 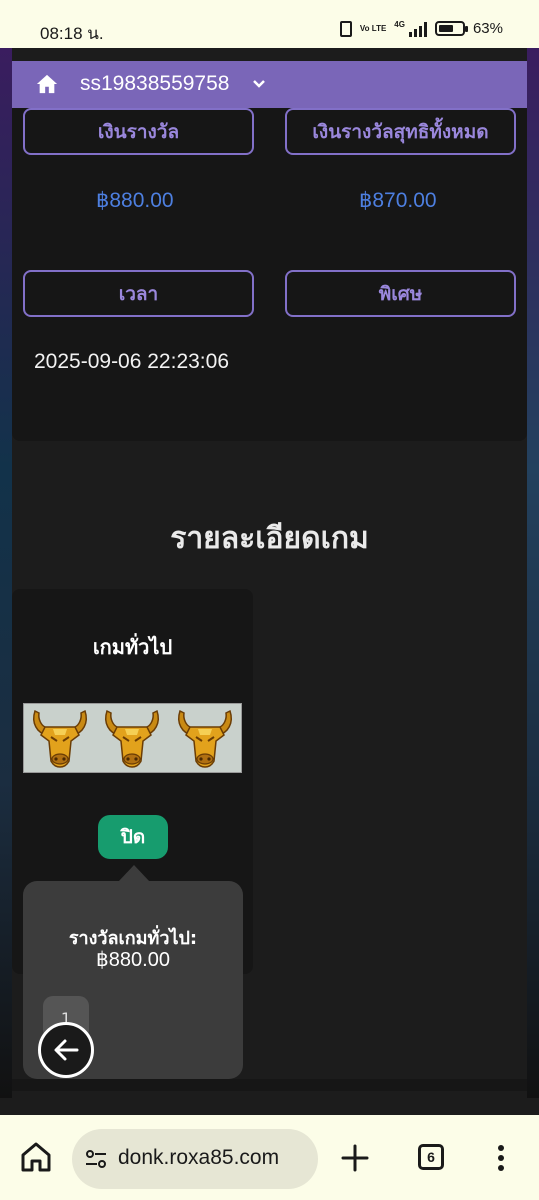 I want to click on plus-icon, so click(x=355, y=1158).